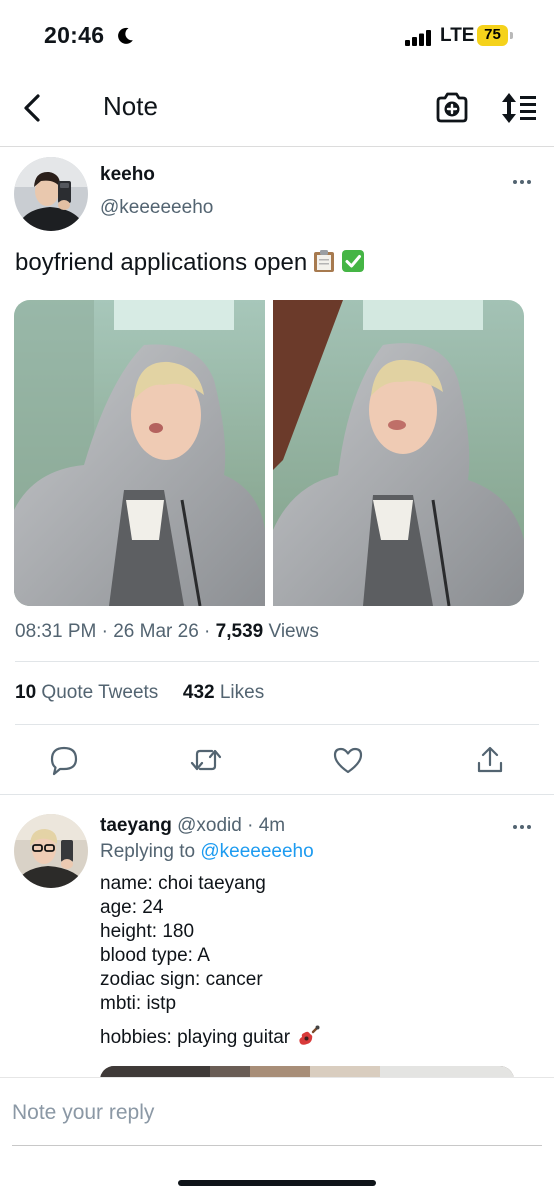 The height and width of the screenshot is (1200, 554). Describe the element at coordinates (136, 825) in the screenshot. I see `reply-author-name: taeyang` at that location.